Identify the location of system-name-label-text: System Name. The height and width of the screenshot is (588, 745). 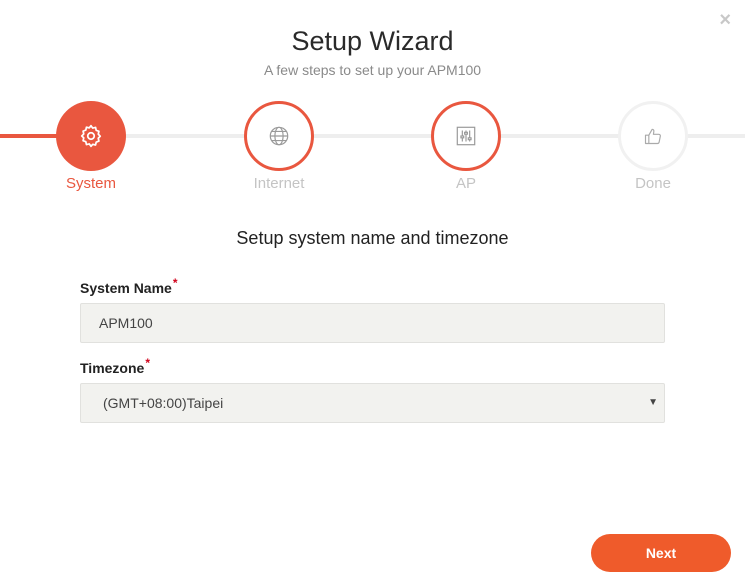
(126, 288).